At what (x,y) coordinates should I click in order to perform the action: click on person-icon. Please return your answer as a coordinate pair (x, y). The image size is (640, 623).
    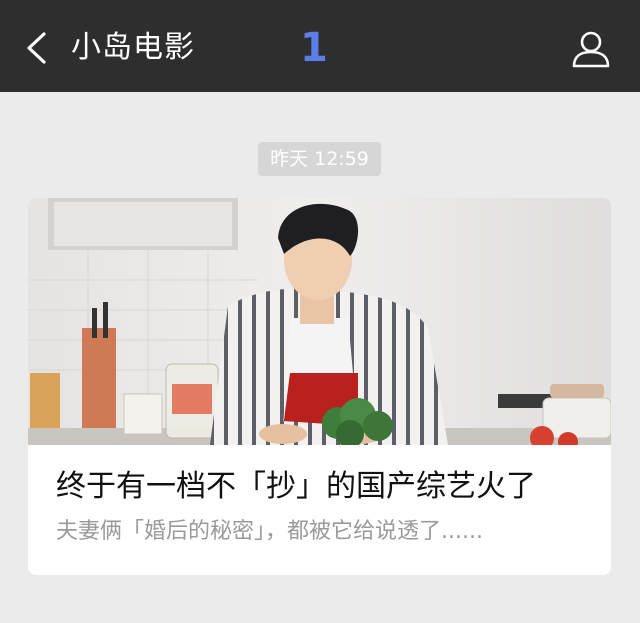
    Looking at the image, I should click on (591, 49).